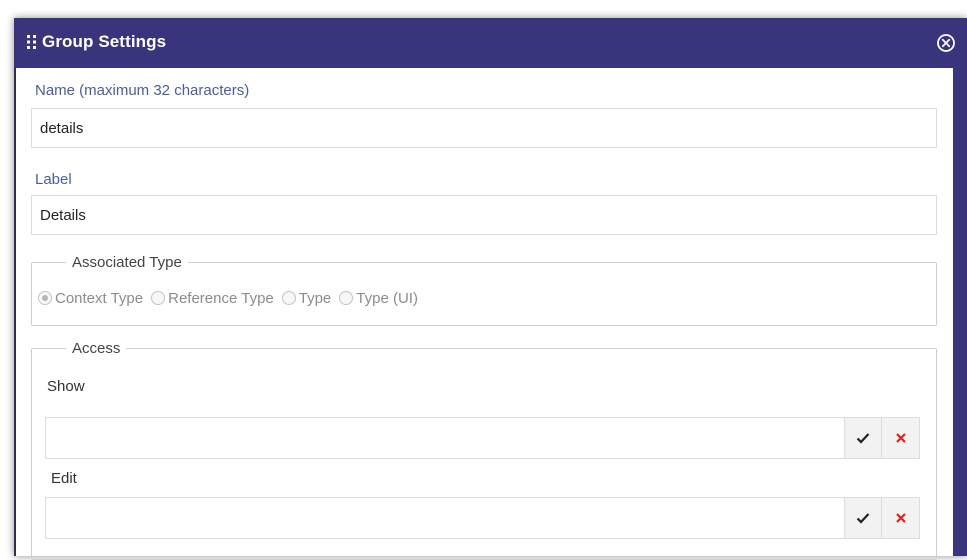 The width and height of the screenshot is (967, 560). I want to click on radio-label: Type (UI), so click(387, 298).